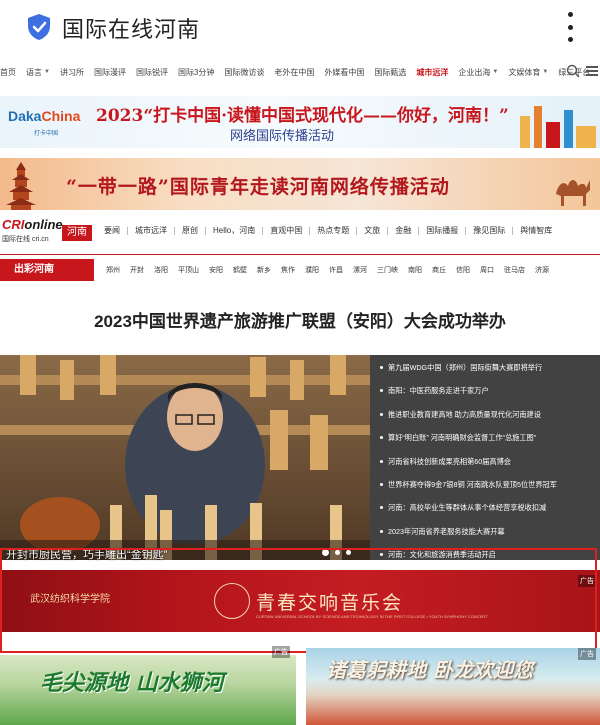  I want to click on channel-item: 直观中国, so click(290, 230).